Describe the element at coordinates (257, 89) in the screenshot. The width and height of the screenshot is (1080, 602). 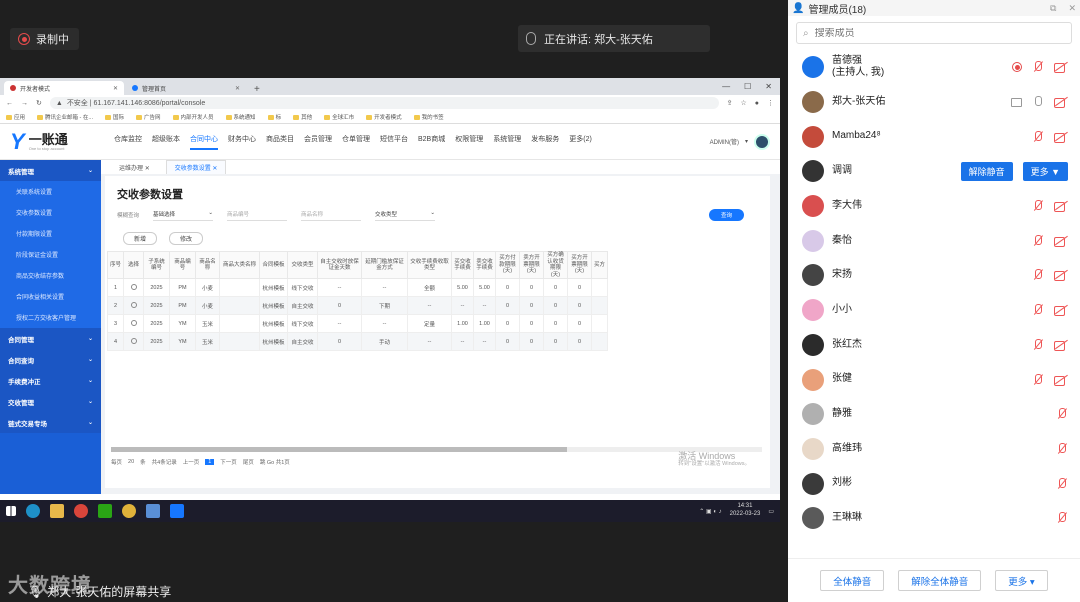
I see `new-tab-button: +` at that location.